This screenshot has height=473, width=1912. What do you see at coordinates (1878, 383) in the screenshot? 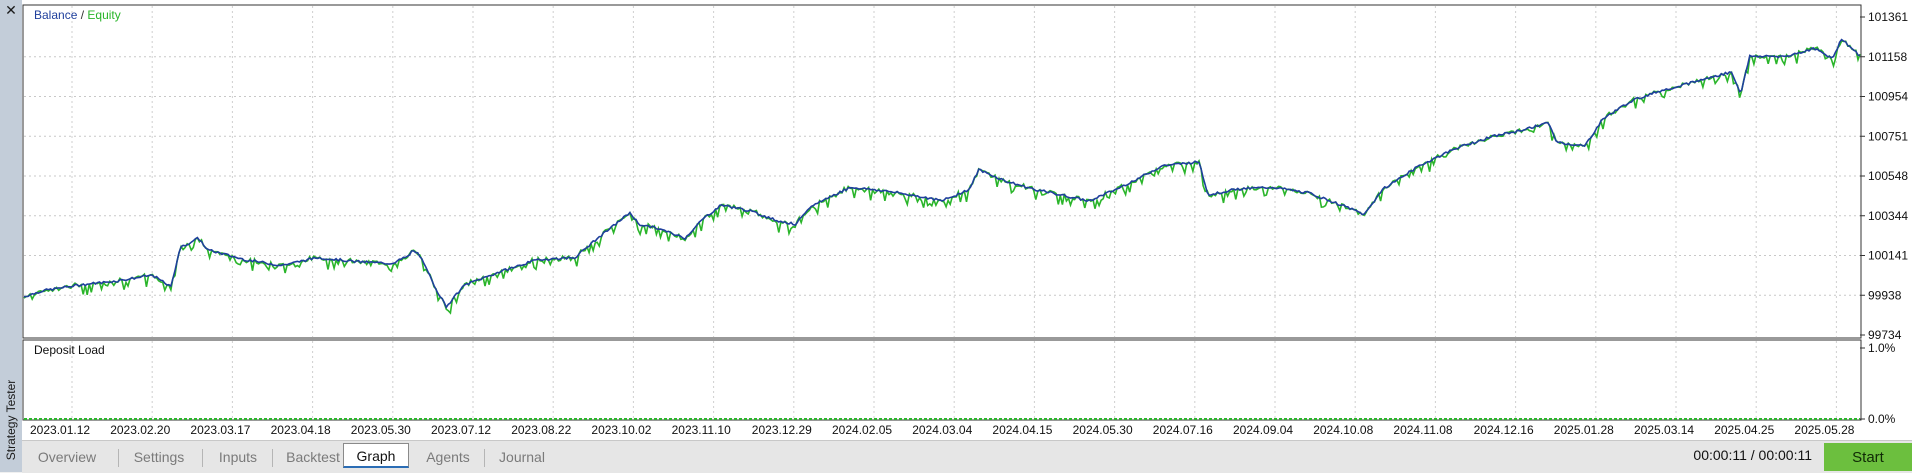
I see `deposit-load-y-axis: 1.0% 0.0%` at bounding box center [1878, 383].